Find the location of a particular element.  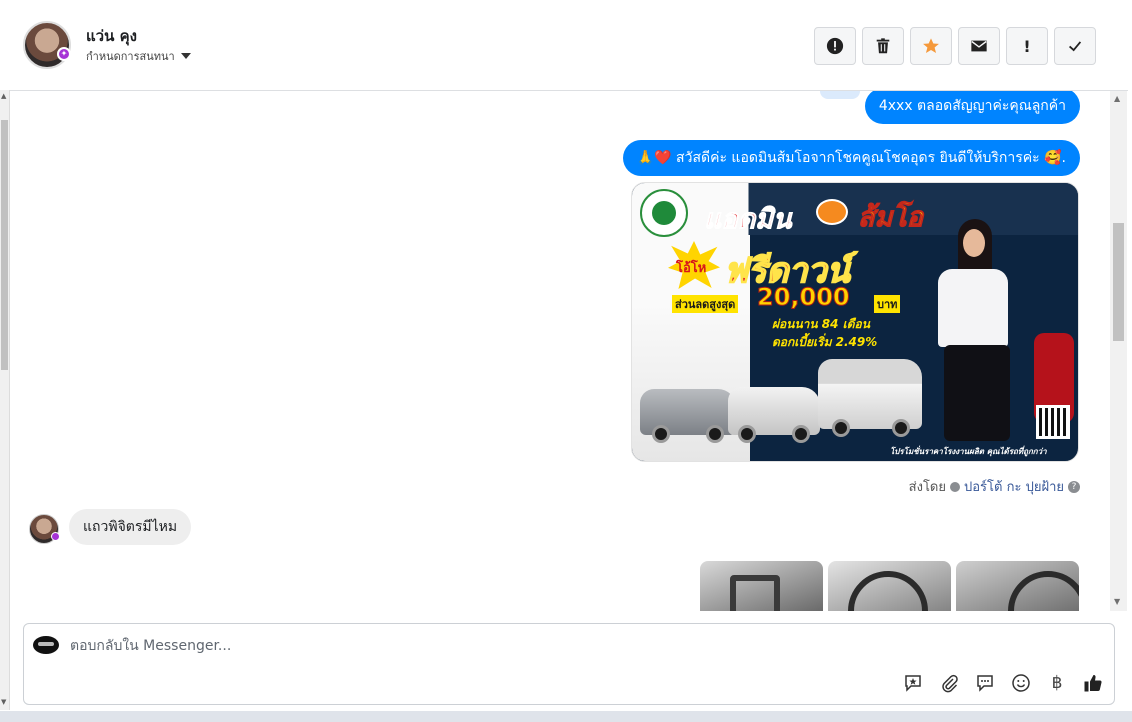

outgoing-message: 4xxx ตลอดสัญญาค่ะคุณลูกค้า is located at coordinates (972, 107).